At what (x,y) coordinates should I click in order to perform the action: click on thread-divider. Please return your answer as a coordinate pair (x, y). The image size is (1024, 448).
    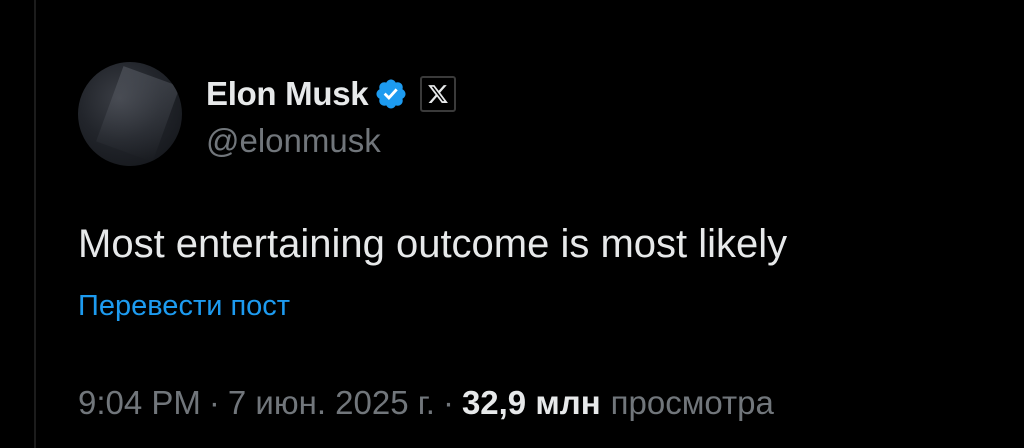
    Looking at the image, I should click on (35, 224).